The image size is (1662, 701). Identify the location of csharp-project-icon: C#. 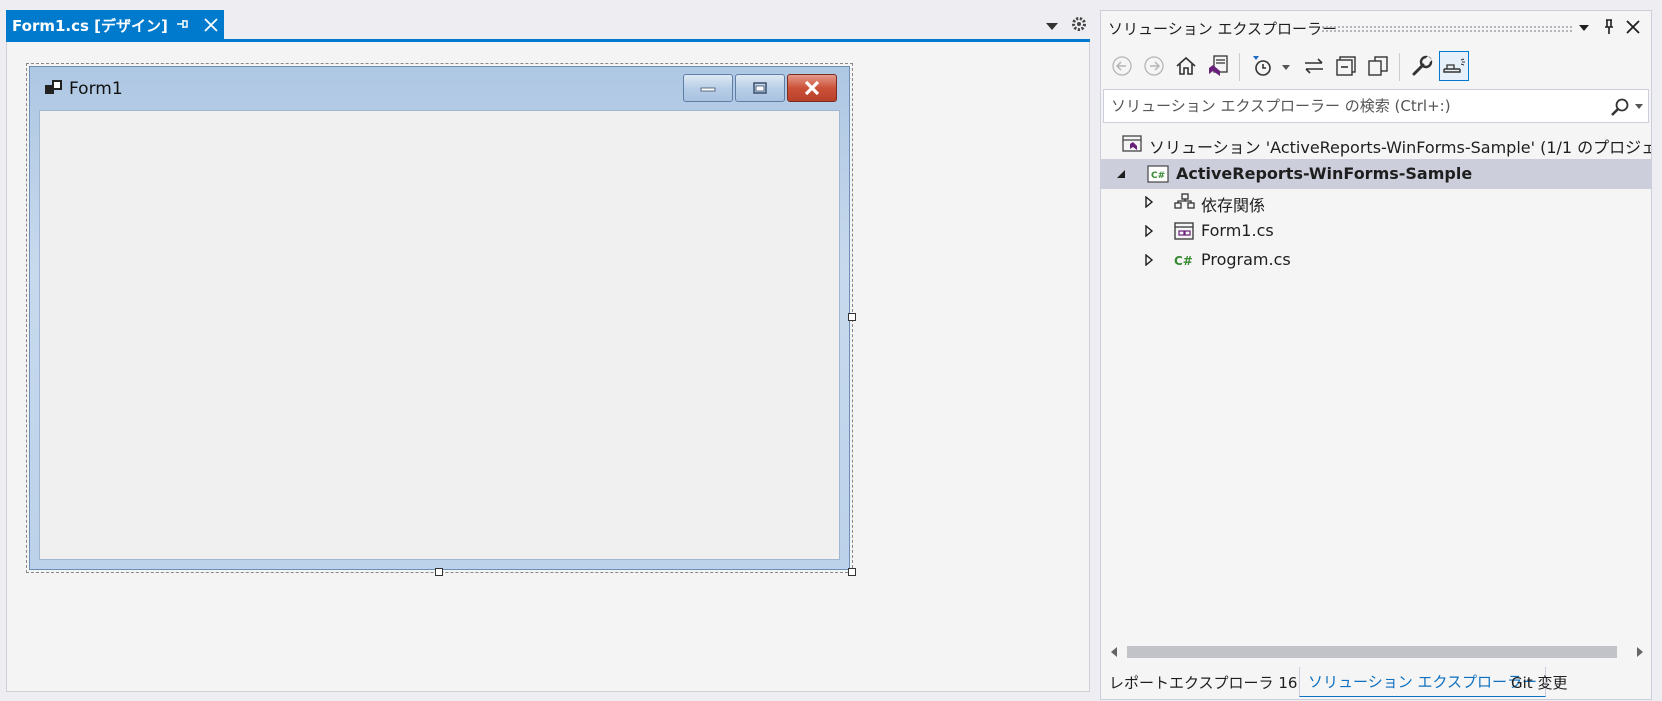
(1158, 174).